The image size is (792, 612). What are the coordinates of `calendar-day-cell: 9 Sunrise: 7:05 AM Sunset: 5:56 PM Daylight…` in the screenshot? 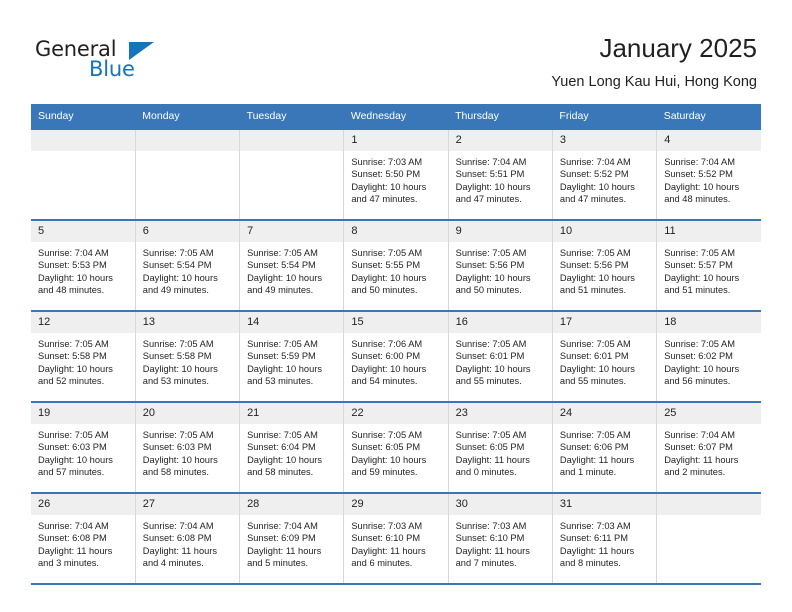 It's located at (500, 265).